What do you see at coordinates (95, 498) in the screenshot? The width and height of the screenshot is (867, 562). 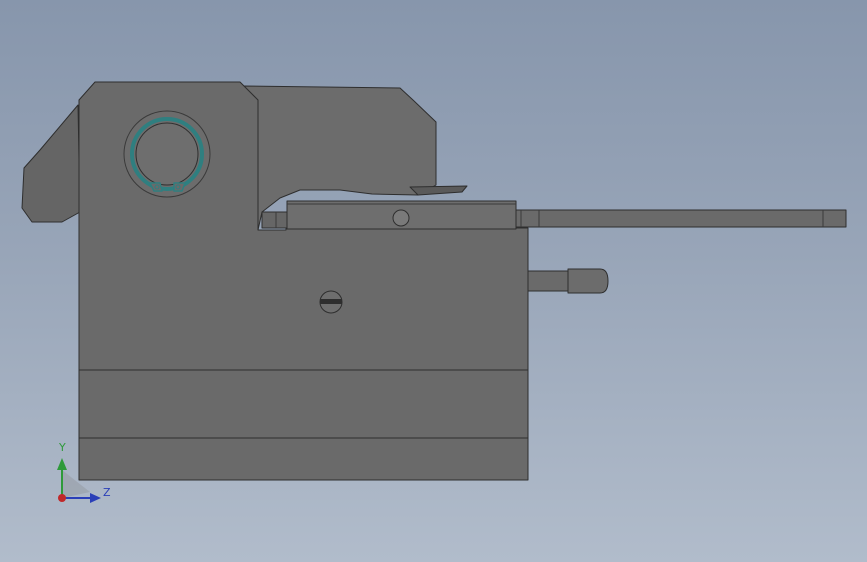 I see `z-axis-arrow` at bounding box center [95, 498].